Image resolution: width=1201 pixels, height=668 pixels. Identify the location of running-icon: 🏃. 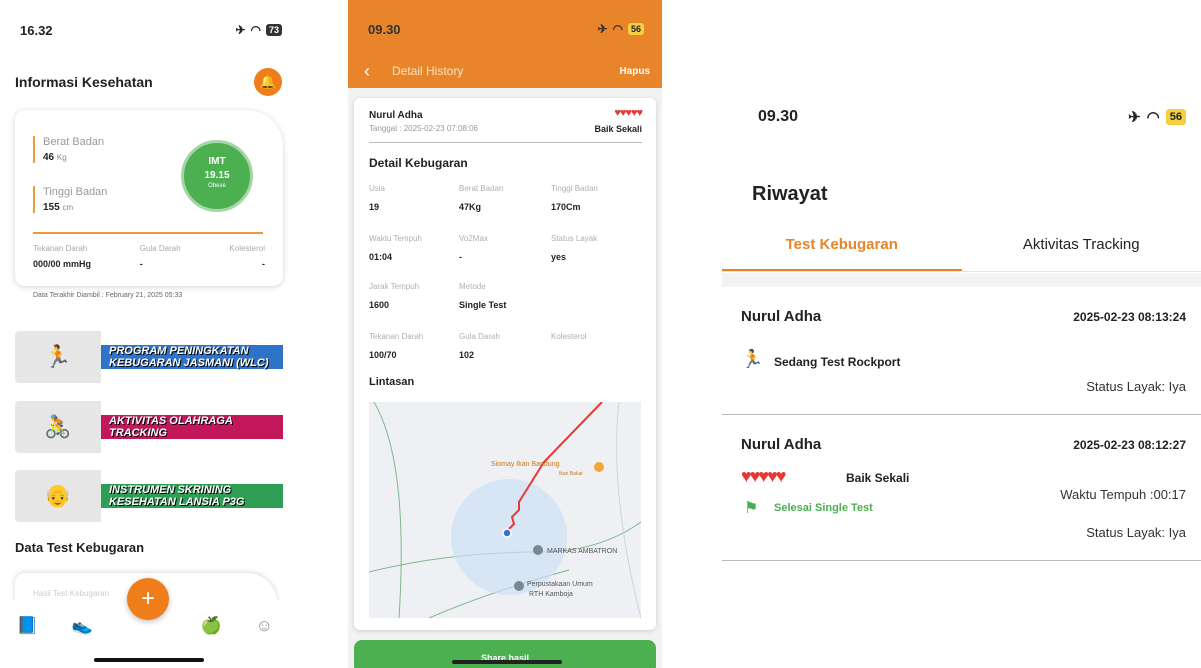
(752, 359).